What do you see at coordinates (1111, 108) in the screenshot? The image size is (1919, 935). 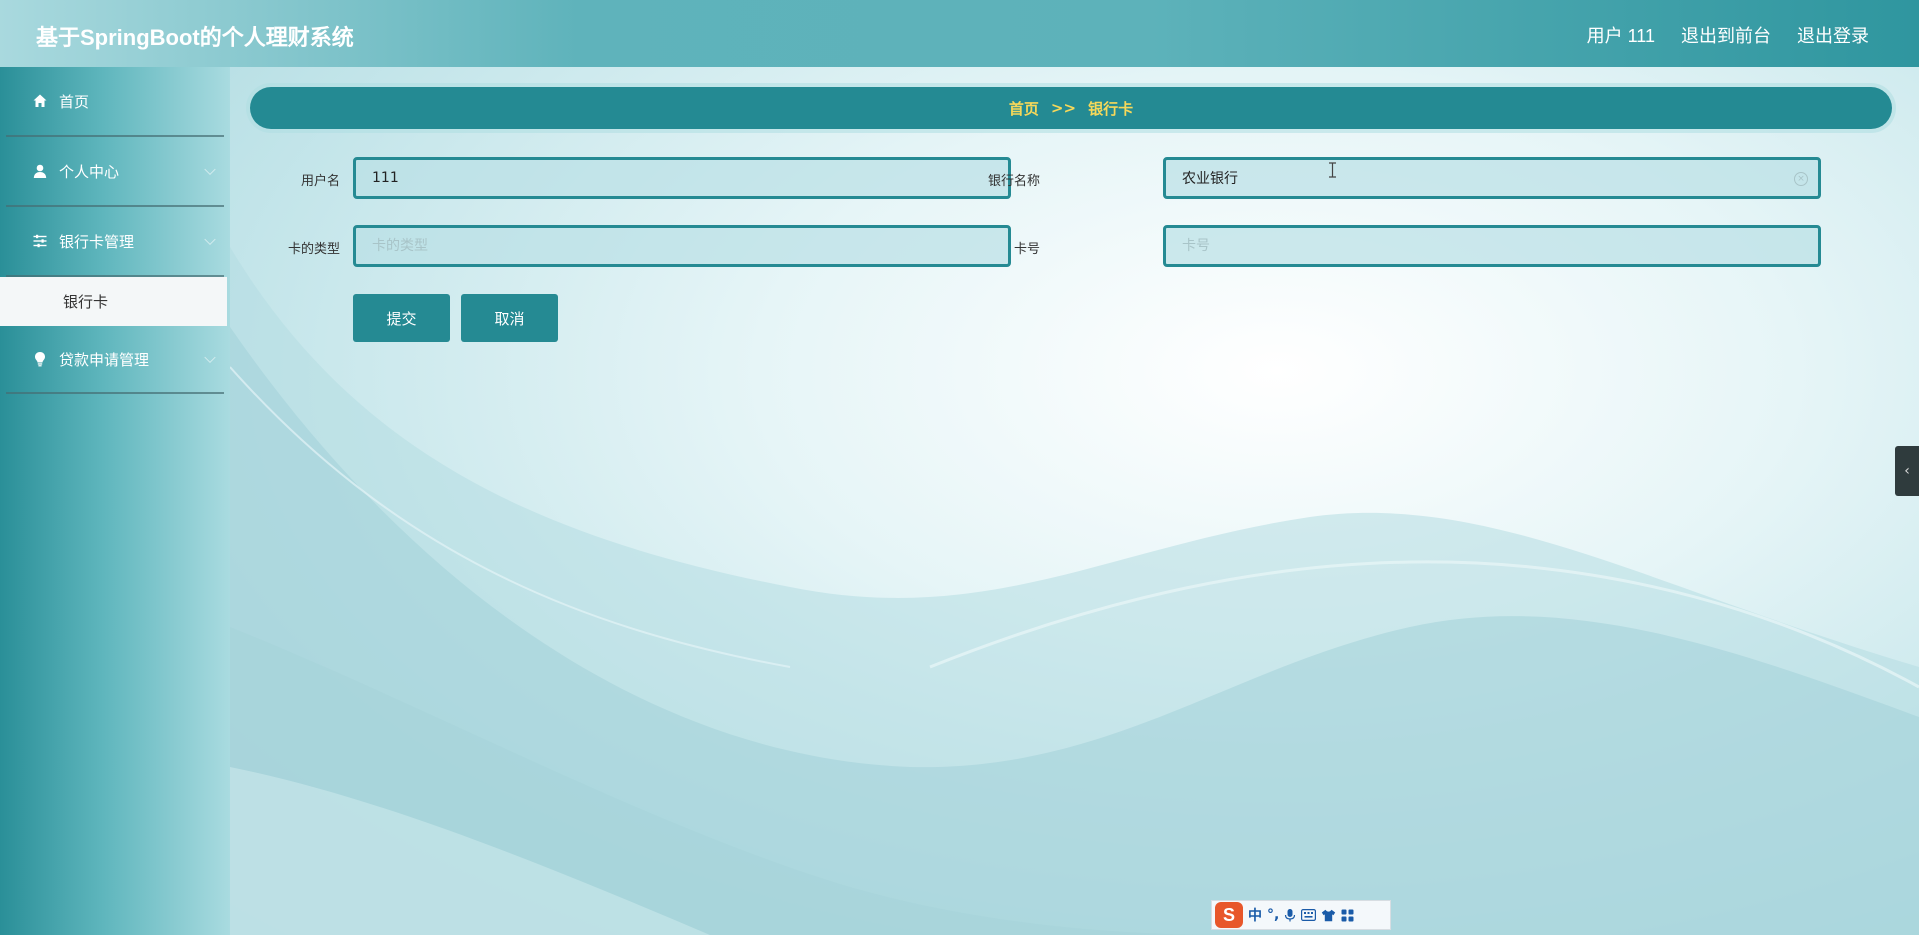 I see `breadcrumb-current: 银行卡` at bounding box center [1111, 108].